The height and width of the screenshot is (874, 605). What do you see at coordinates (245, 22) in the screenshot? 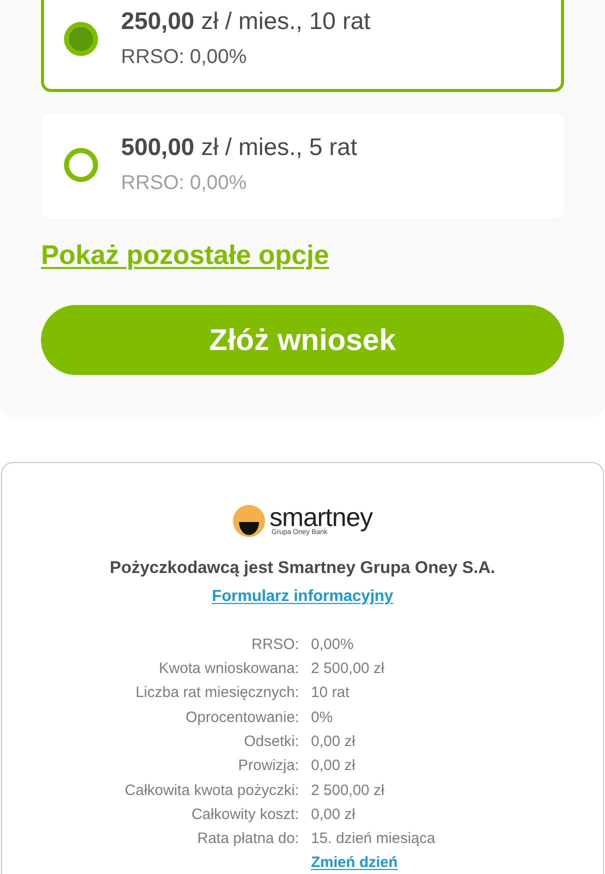
I see `installment-amount: 250,00 zł / mies., 10 rat` at bounding box center [245, 22].